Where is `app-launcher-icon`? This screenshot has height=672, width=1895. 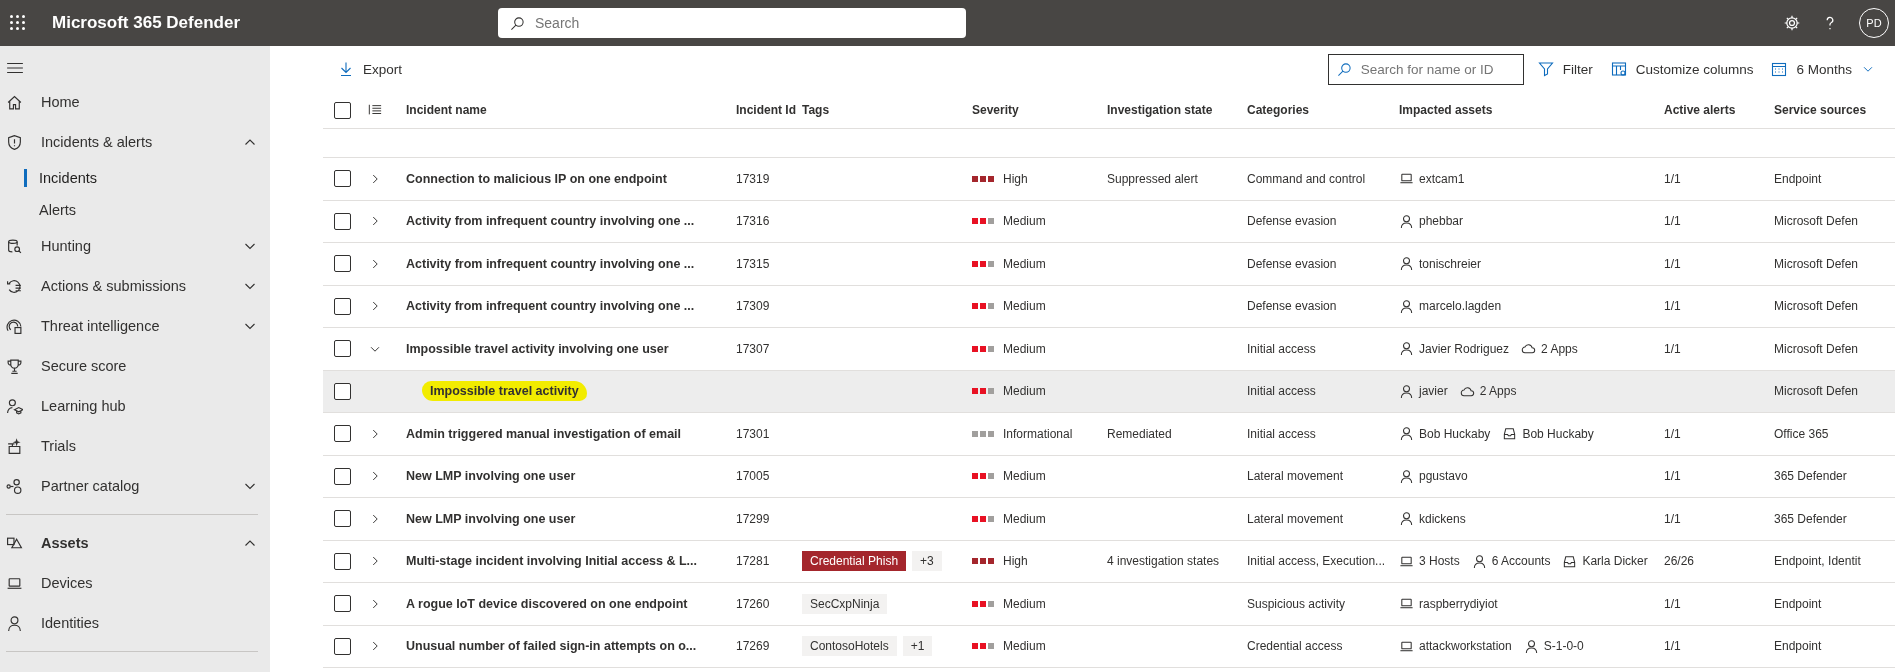
app-launcher-icon is located at coordinates (18, 23).